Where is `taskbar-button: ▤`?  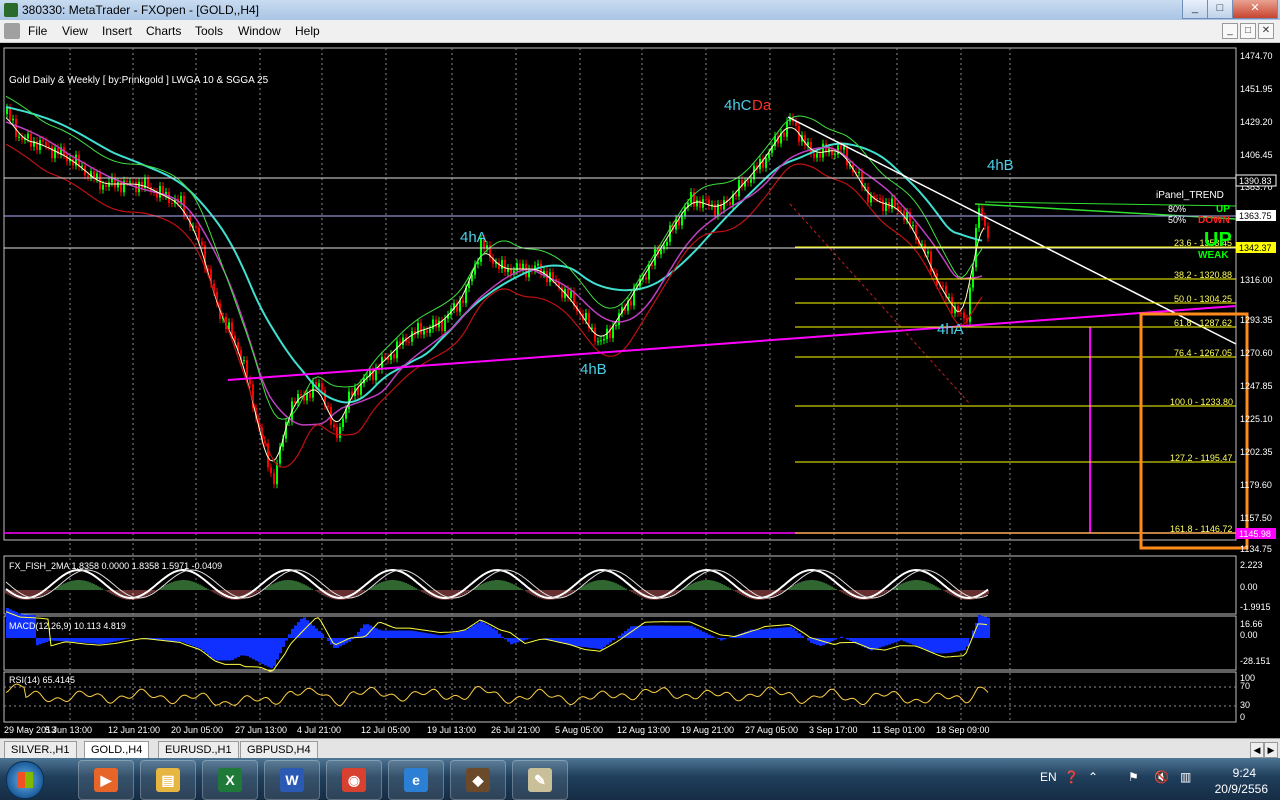 taskbar-button: ▤ is located at coordinates (168, 780).